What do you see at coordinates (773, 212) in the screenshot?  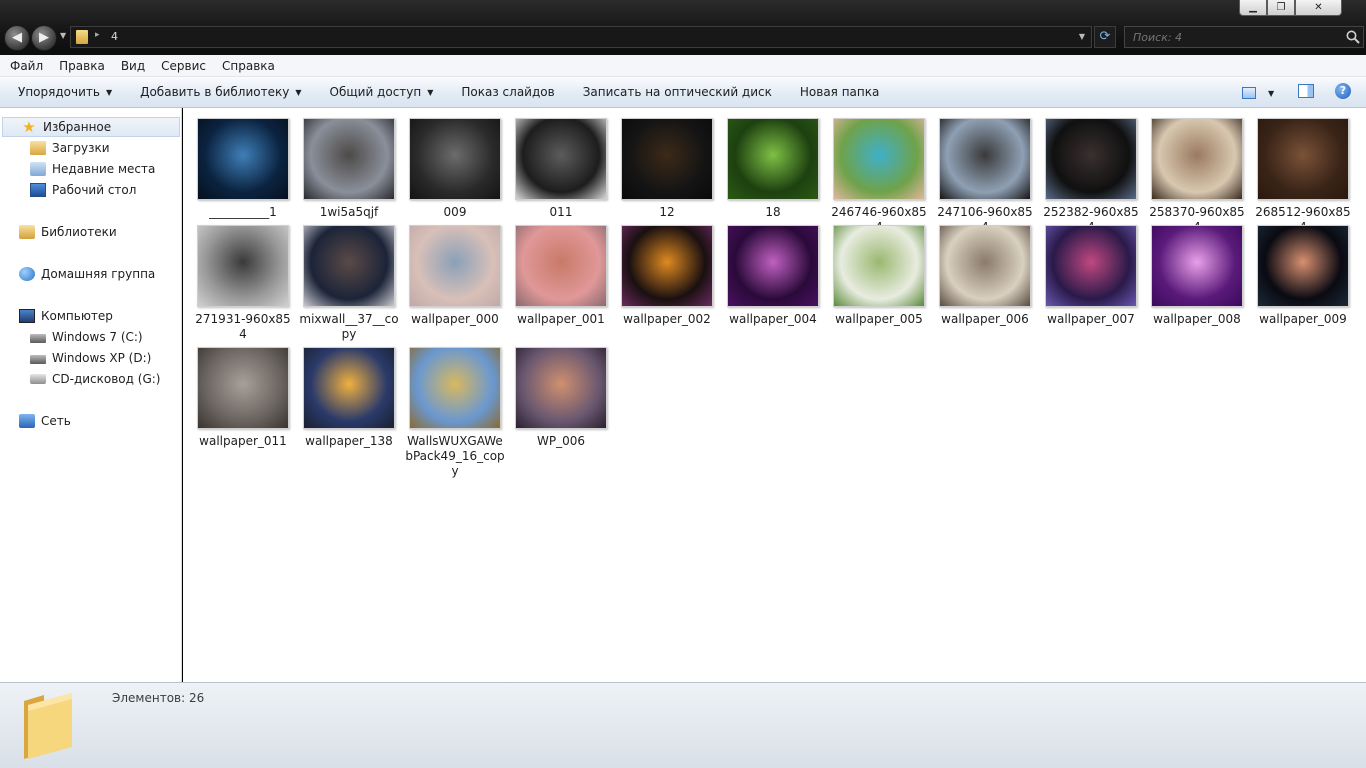 I see `file-name: 18` at bounding box center [773, 212].